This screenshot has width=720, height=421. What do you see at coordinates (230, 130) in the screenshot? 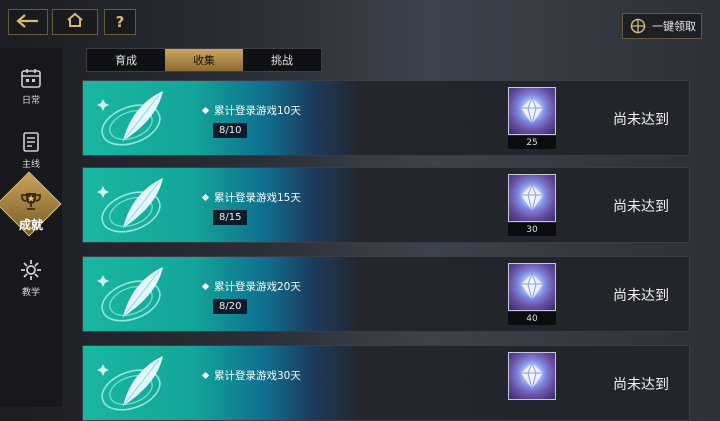
I see `achievement-progress: 8/10` at bounding box center [230, 130].